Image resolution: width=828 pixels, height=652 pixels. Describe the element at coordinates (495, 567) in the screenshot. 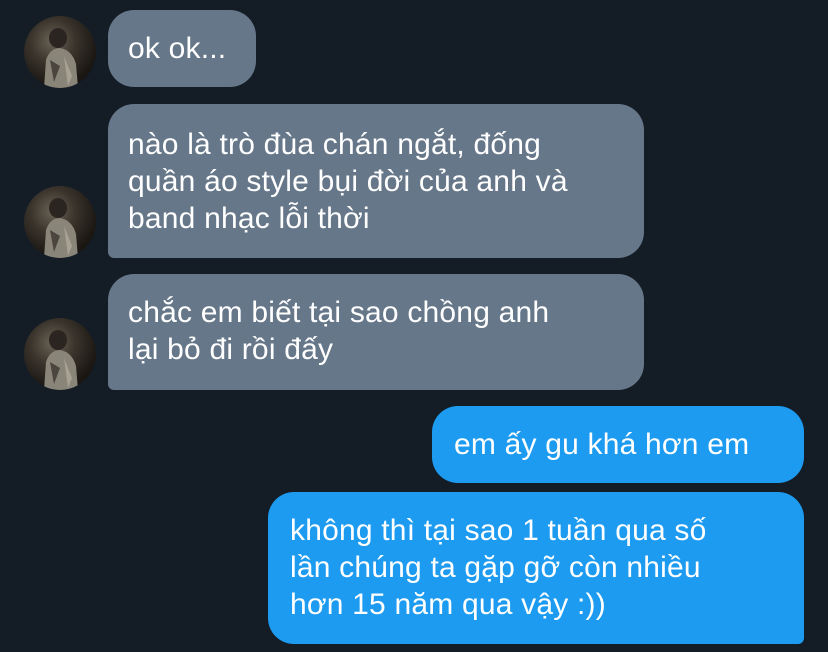

I see `message-text: lần chúng ta gặp gỡ còn nhiều` at that location.